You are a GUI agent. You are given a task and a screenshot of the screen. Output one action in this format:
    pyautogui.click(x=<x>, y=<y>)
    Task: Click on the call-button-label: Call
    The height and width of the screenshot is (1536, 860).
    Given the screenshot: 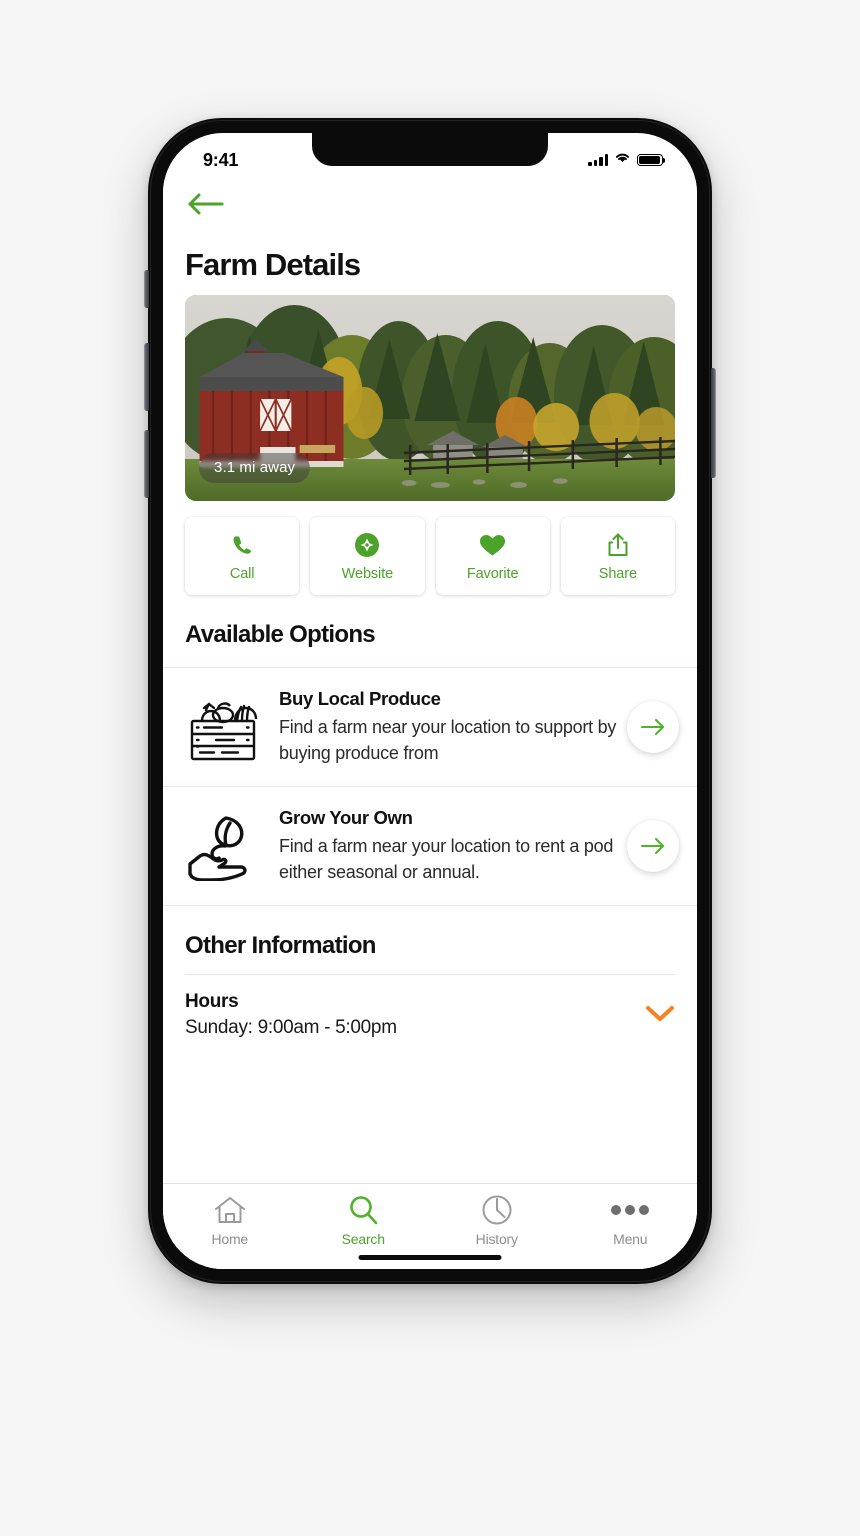 What is the action you would take?
    pyautogui.click(x=242, y=573)
    